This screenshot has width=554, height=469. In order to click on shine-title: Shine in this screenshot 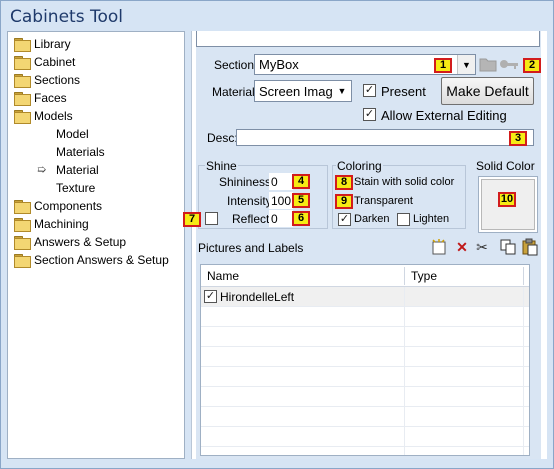, I will do `click(221, 166)`.